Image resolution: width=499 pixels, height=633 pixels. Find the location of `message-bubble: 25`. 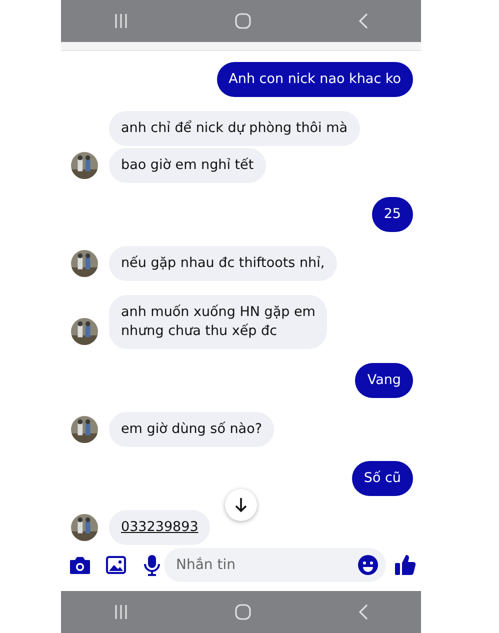

message-bubble: 25 is located at coordinates (392, 214).